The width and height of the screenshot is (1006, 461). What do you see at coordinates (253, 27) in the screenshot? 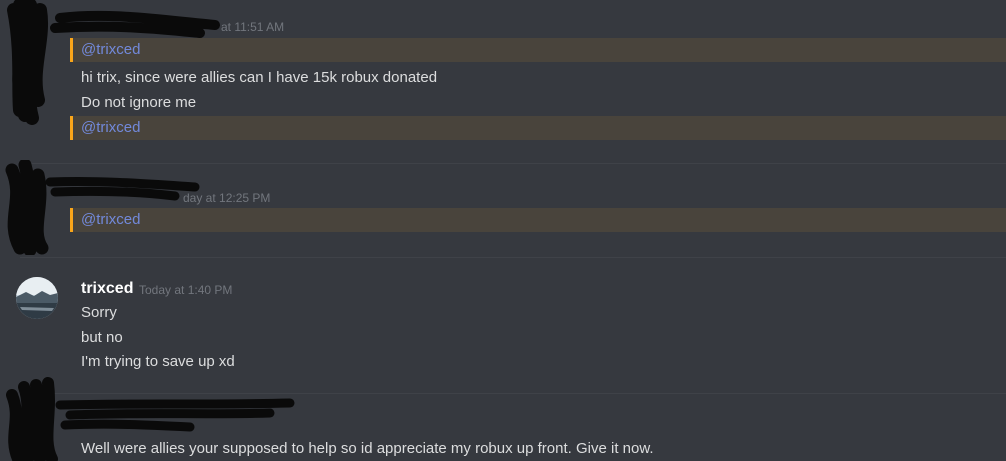
I see `message-timestamp: at 11:51 AM` at bounding box center [253, 27].